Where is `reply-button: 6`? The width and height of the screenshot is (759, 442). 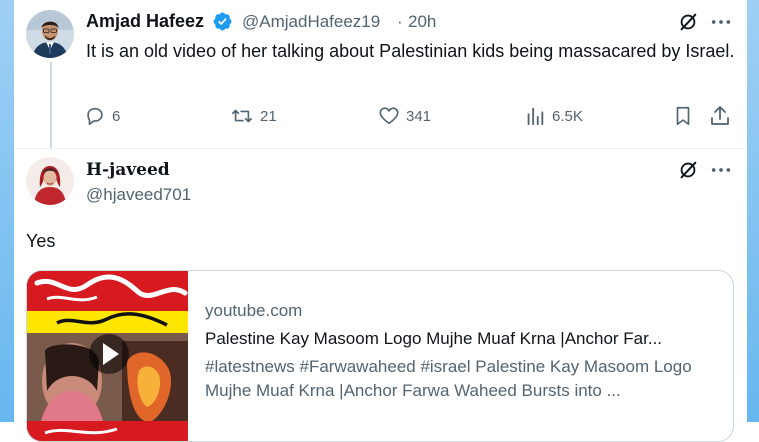 reply-button: 6 is located at coordinates (102, 116).